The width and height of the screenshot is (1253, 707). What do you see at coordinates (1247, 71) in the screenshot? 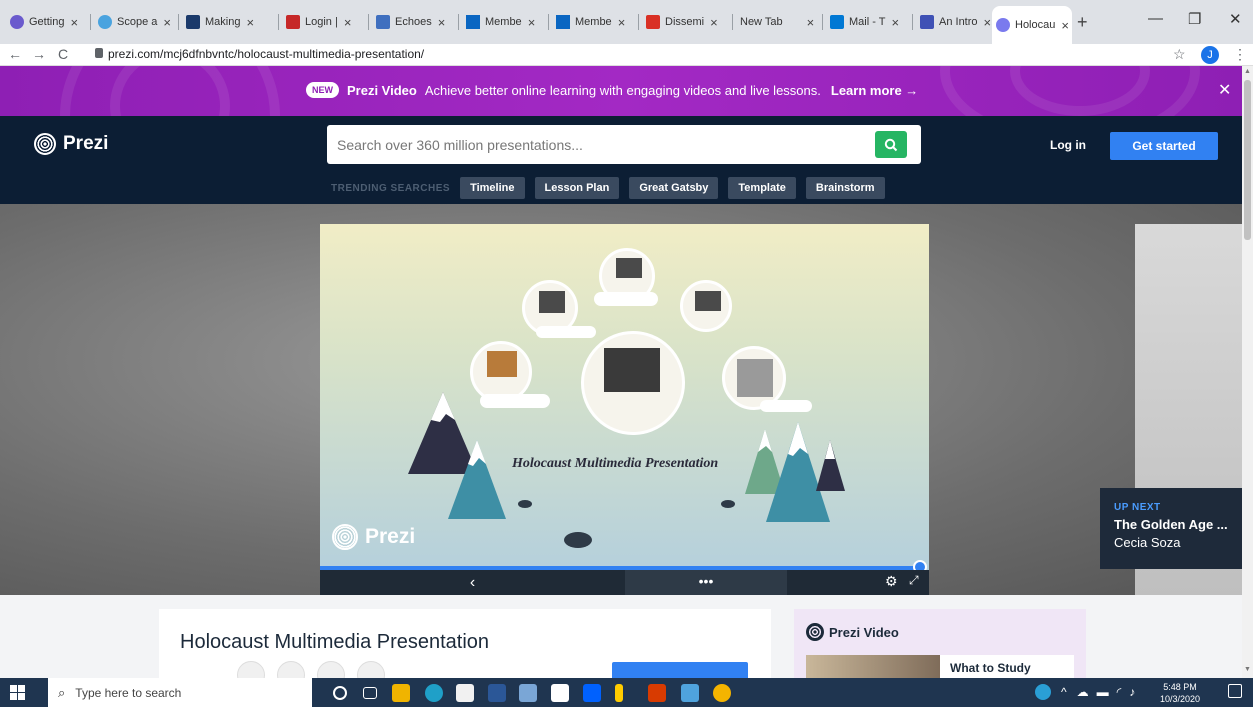
I see `scroll-up-arrow-icon: ▲` at bounding box center [1247, 71].